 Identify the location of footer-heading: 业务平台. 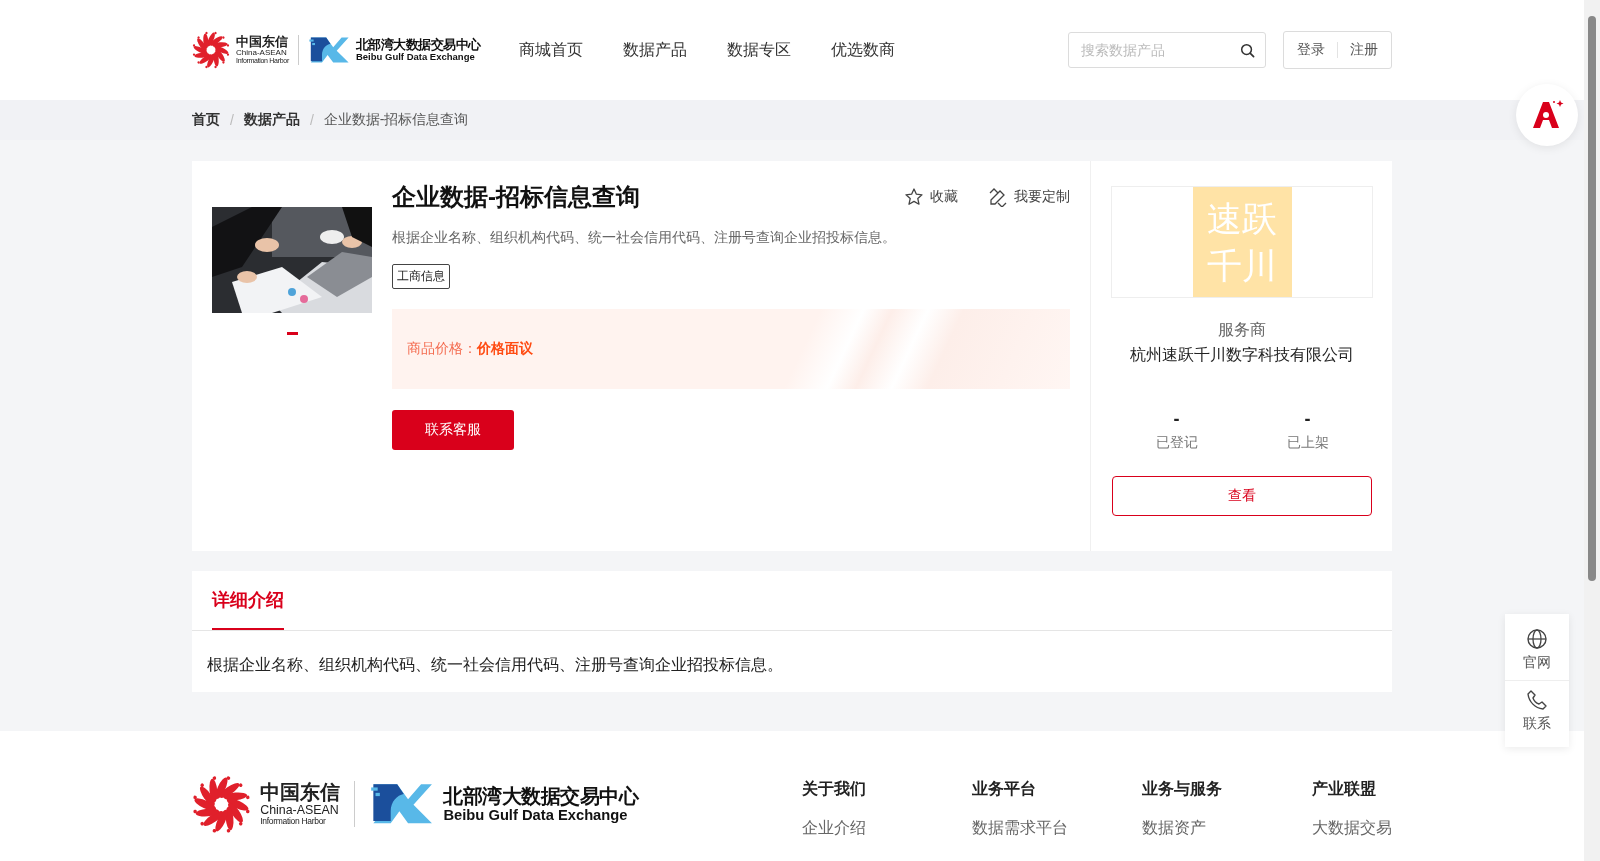
(1004, 789).